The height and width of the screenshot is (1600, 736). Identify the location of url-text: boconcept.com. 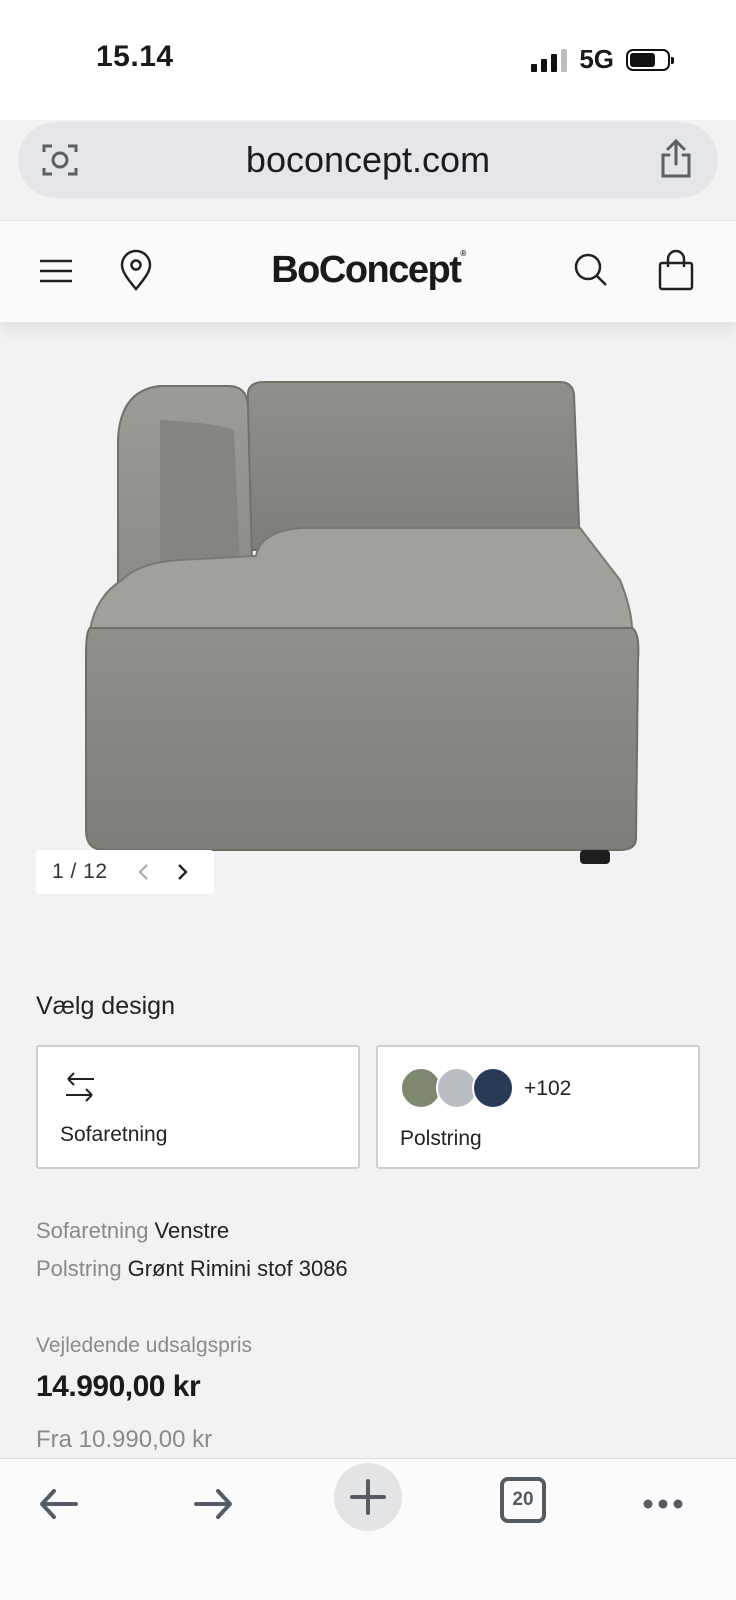
(368, 160).